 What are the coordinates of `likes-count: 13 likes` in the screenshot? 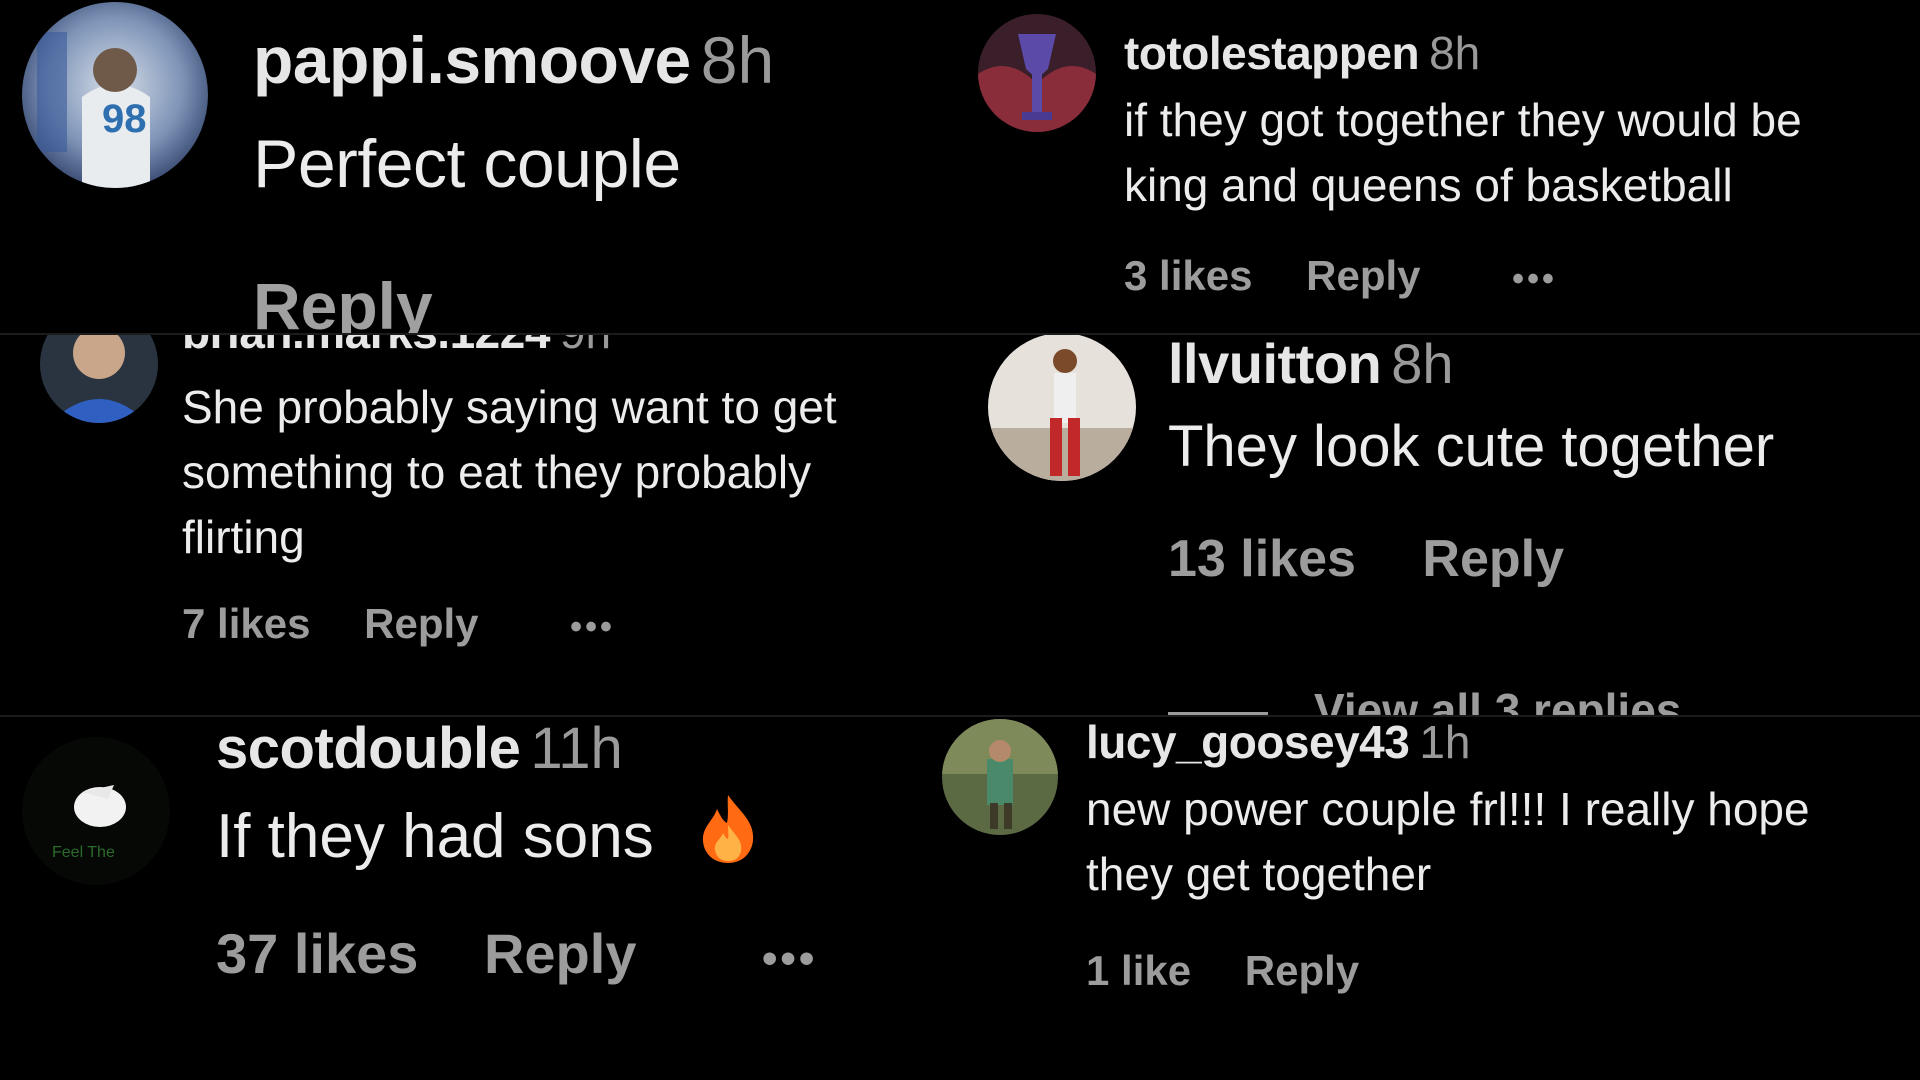 It's located at (1262, 559).